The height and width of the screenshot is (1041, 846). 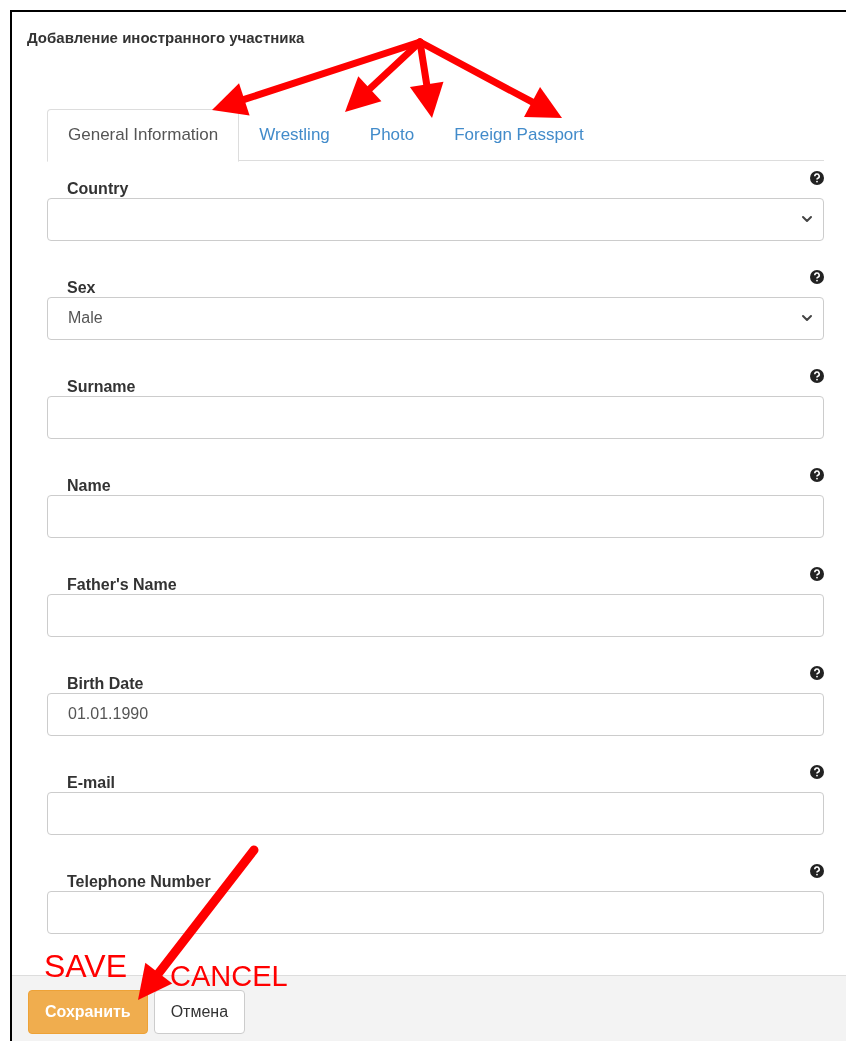 I want to click on annotation-text: CANCEL, so click(x=229, y=976).